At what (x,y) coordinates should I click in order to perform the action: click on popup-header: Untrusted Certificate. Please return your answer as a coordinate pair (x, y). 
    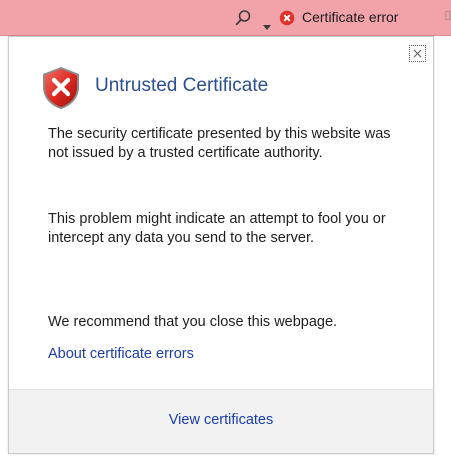
    Looking at the image, I should click on (219, 87).